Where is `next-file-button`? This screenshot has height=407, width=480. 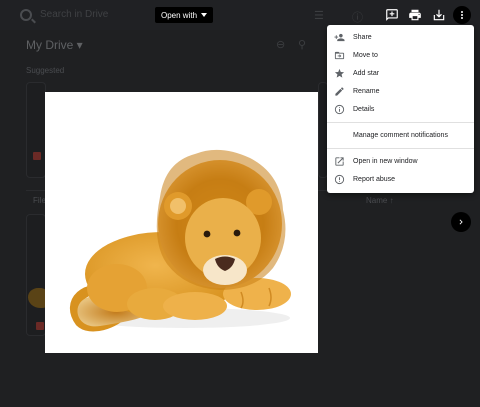
next-file-button is located at coordinates (461, 222).